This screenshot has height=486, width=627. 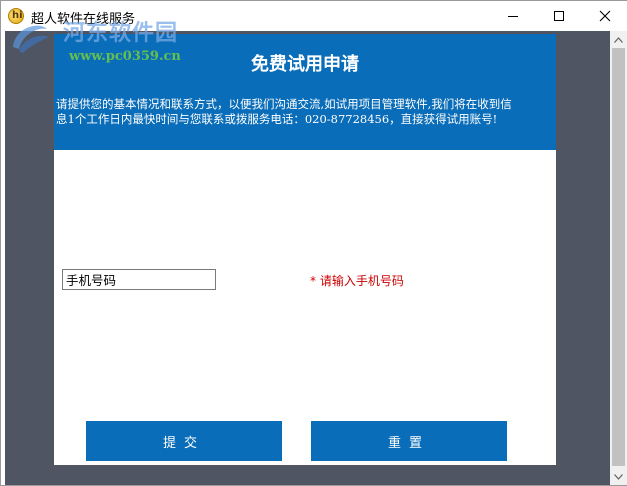 I want to click on scroll-down-button, so click(x=618, y=476).